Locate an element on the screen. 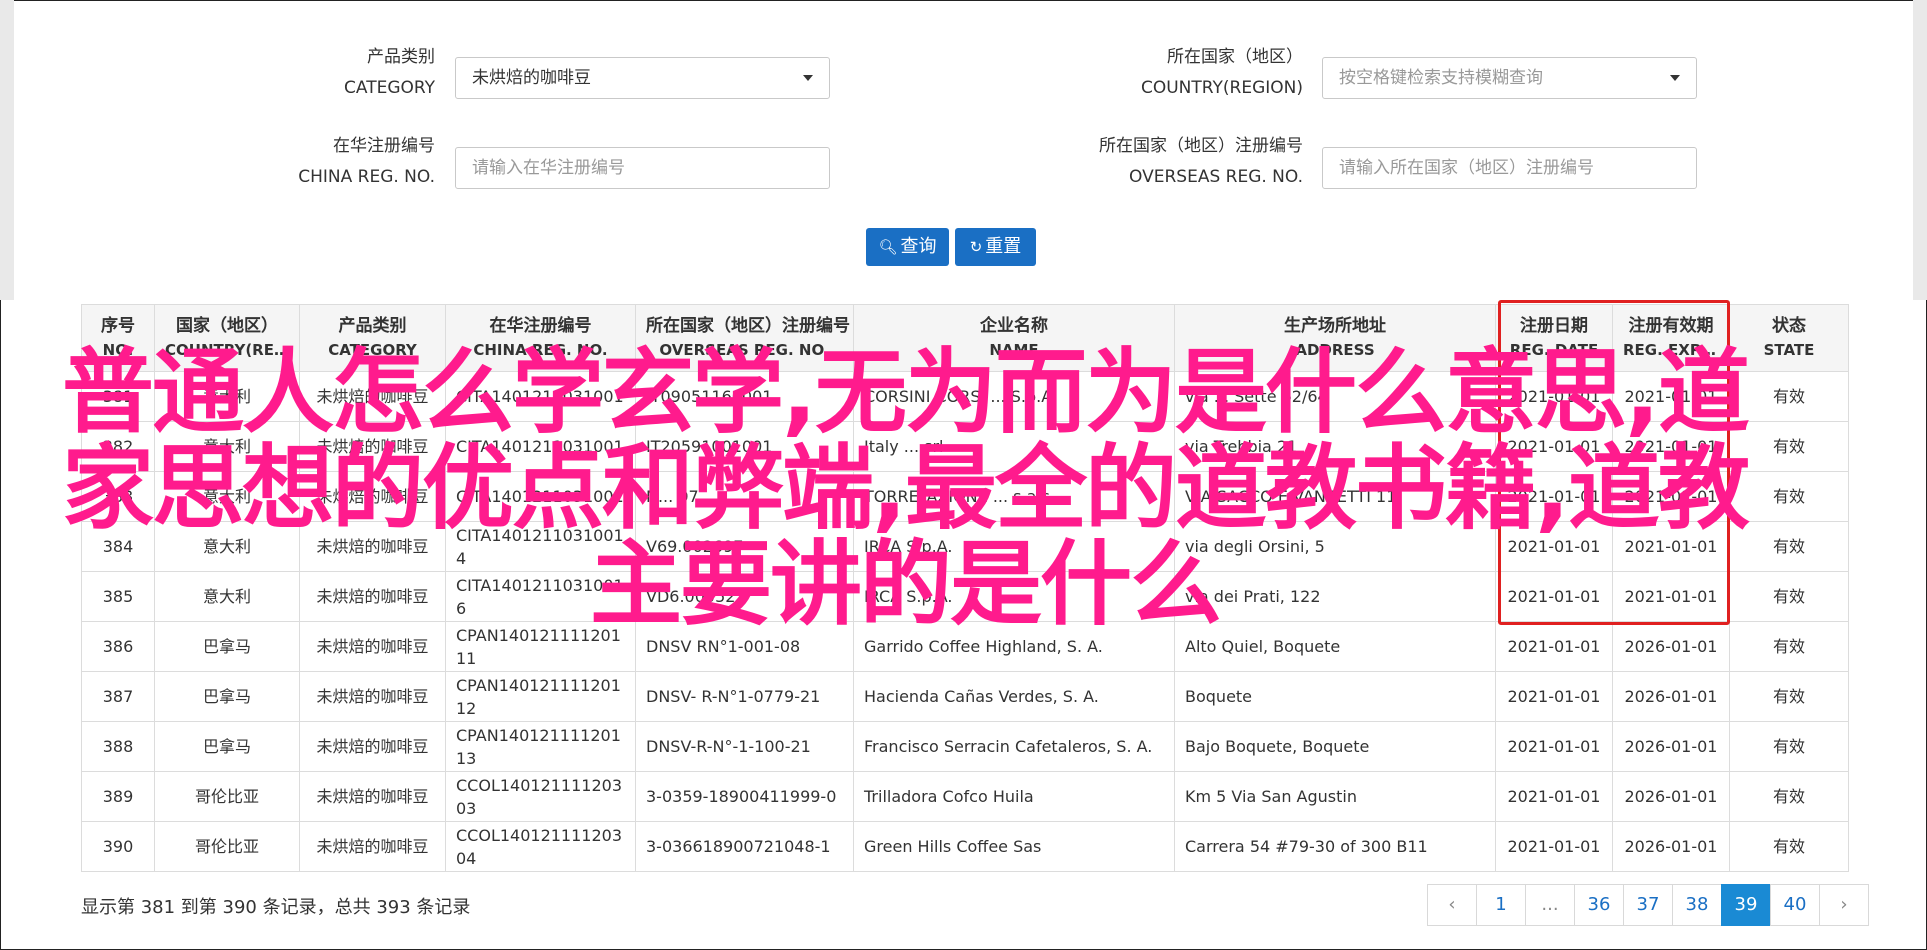  category-label-en: CATEGORY is located at coordinates (389, 88).